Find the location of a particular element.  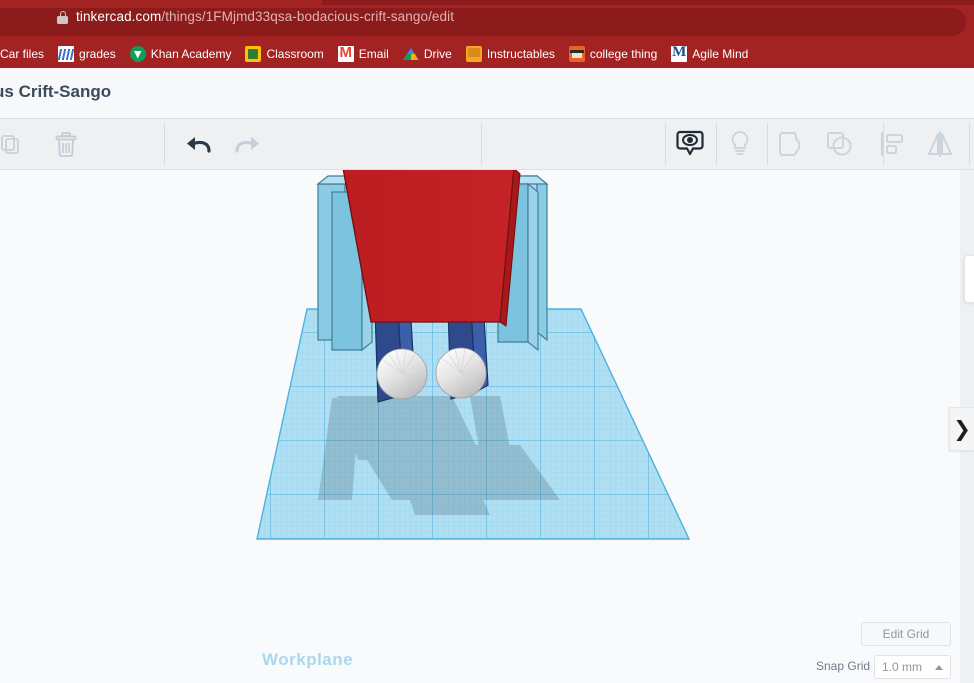

caret-up-icon is located at coordinates (939, 667).